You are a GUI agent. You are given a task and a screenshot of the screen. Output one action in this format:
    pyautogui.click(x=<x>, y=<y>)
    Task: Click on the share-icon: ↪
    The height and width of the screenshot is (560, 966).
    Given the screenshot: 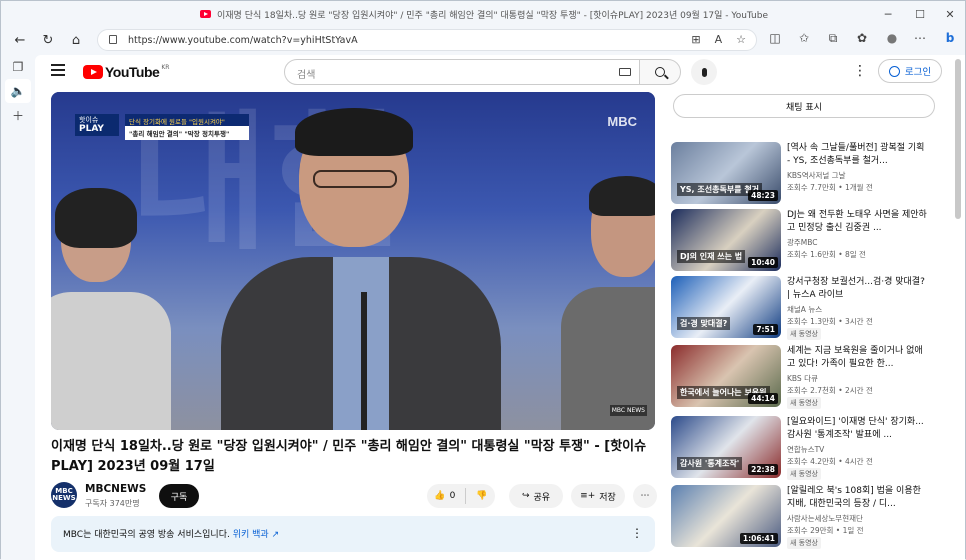 What is the action you would take?
    pyautogui.click(x=525, y=496)
    